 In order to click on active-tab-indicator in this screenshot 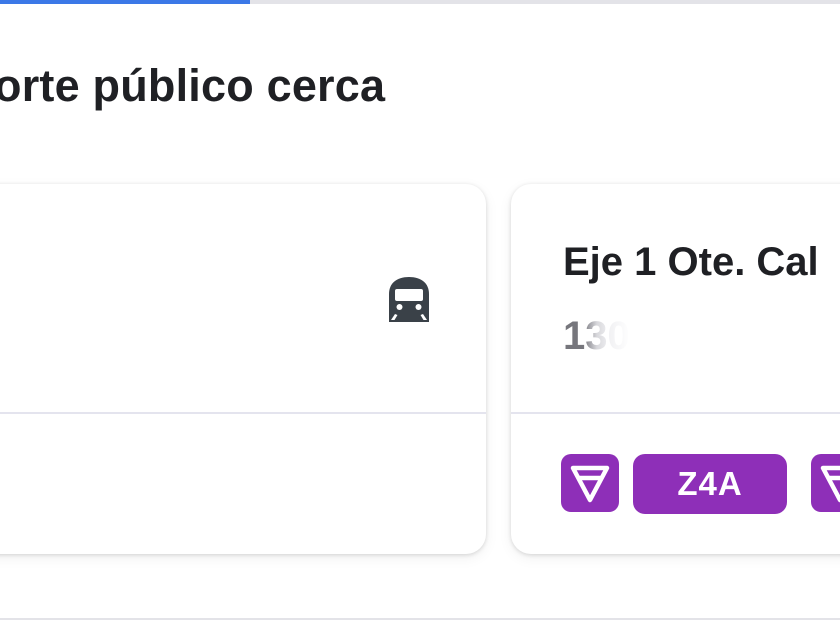, I will do `click(125, 2)`.